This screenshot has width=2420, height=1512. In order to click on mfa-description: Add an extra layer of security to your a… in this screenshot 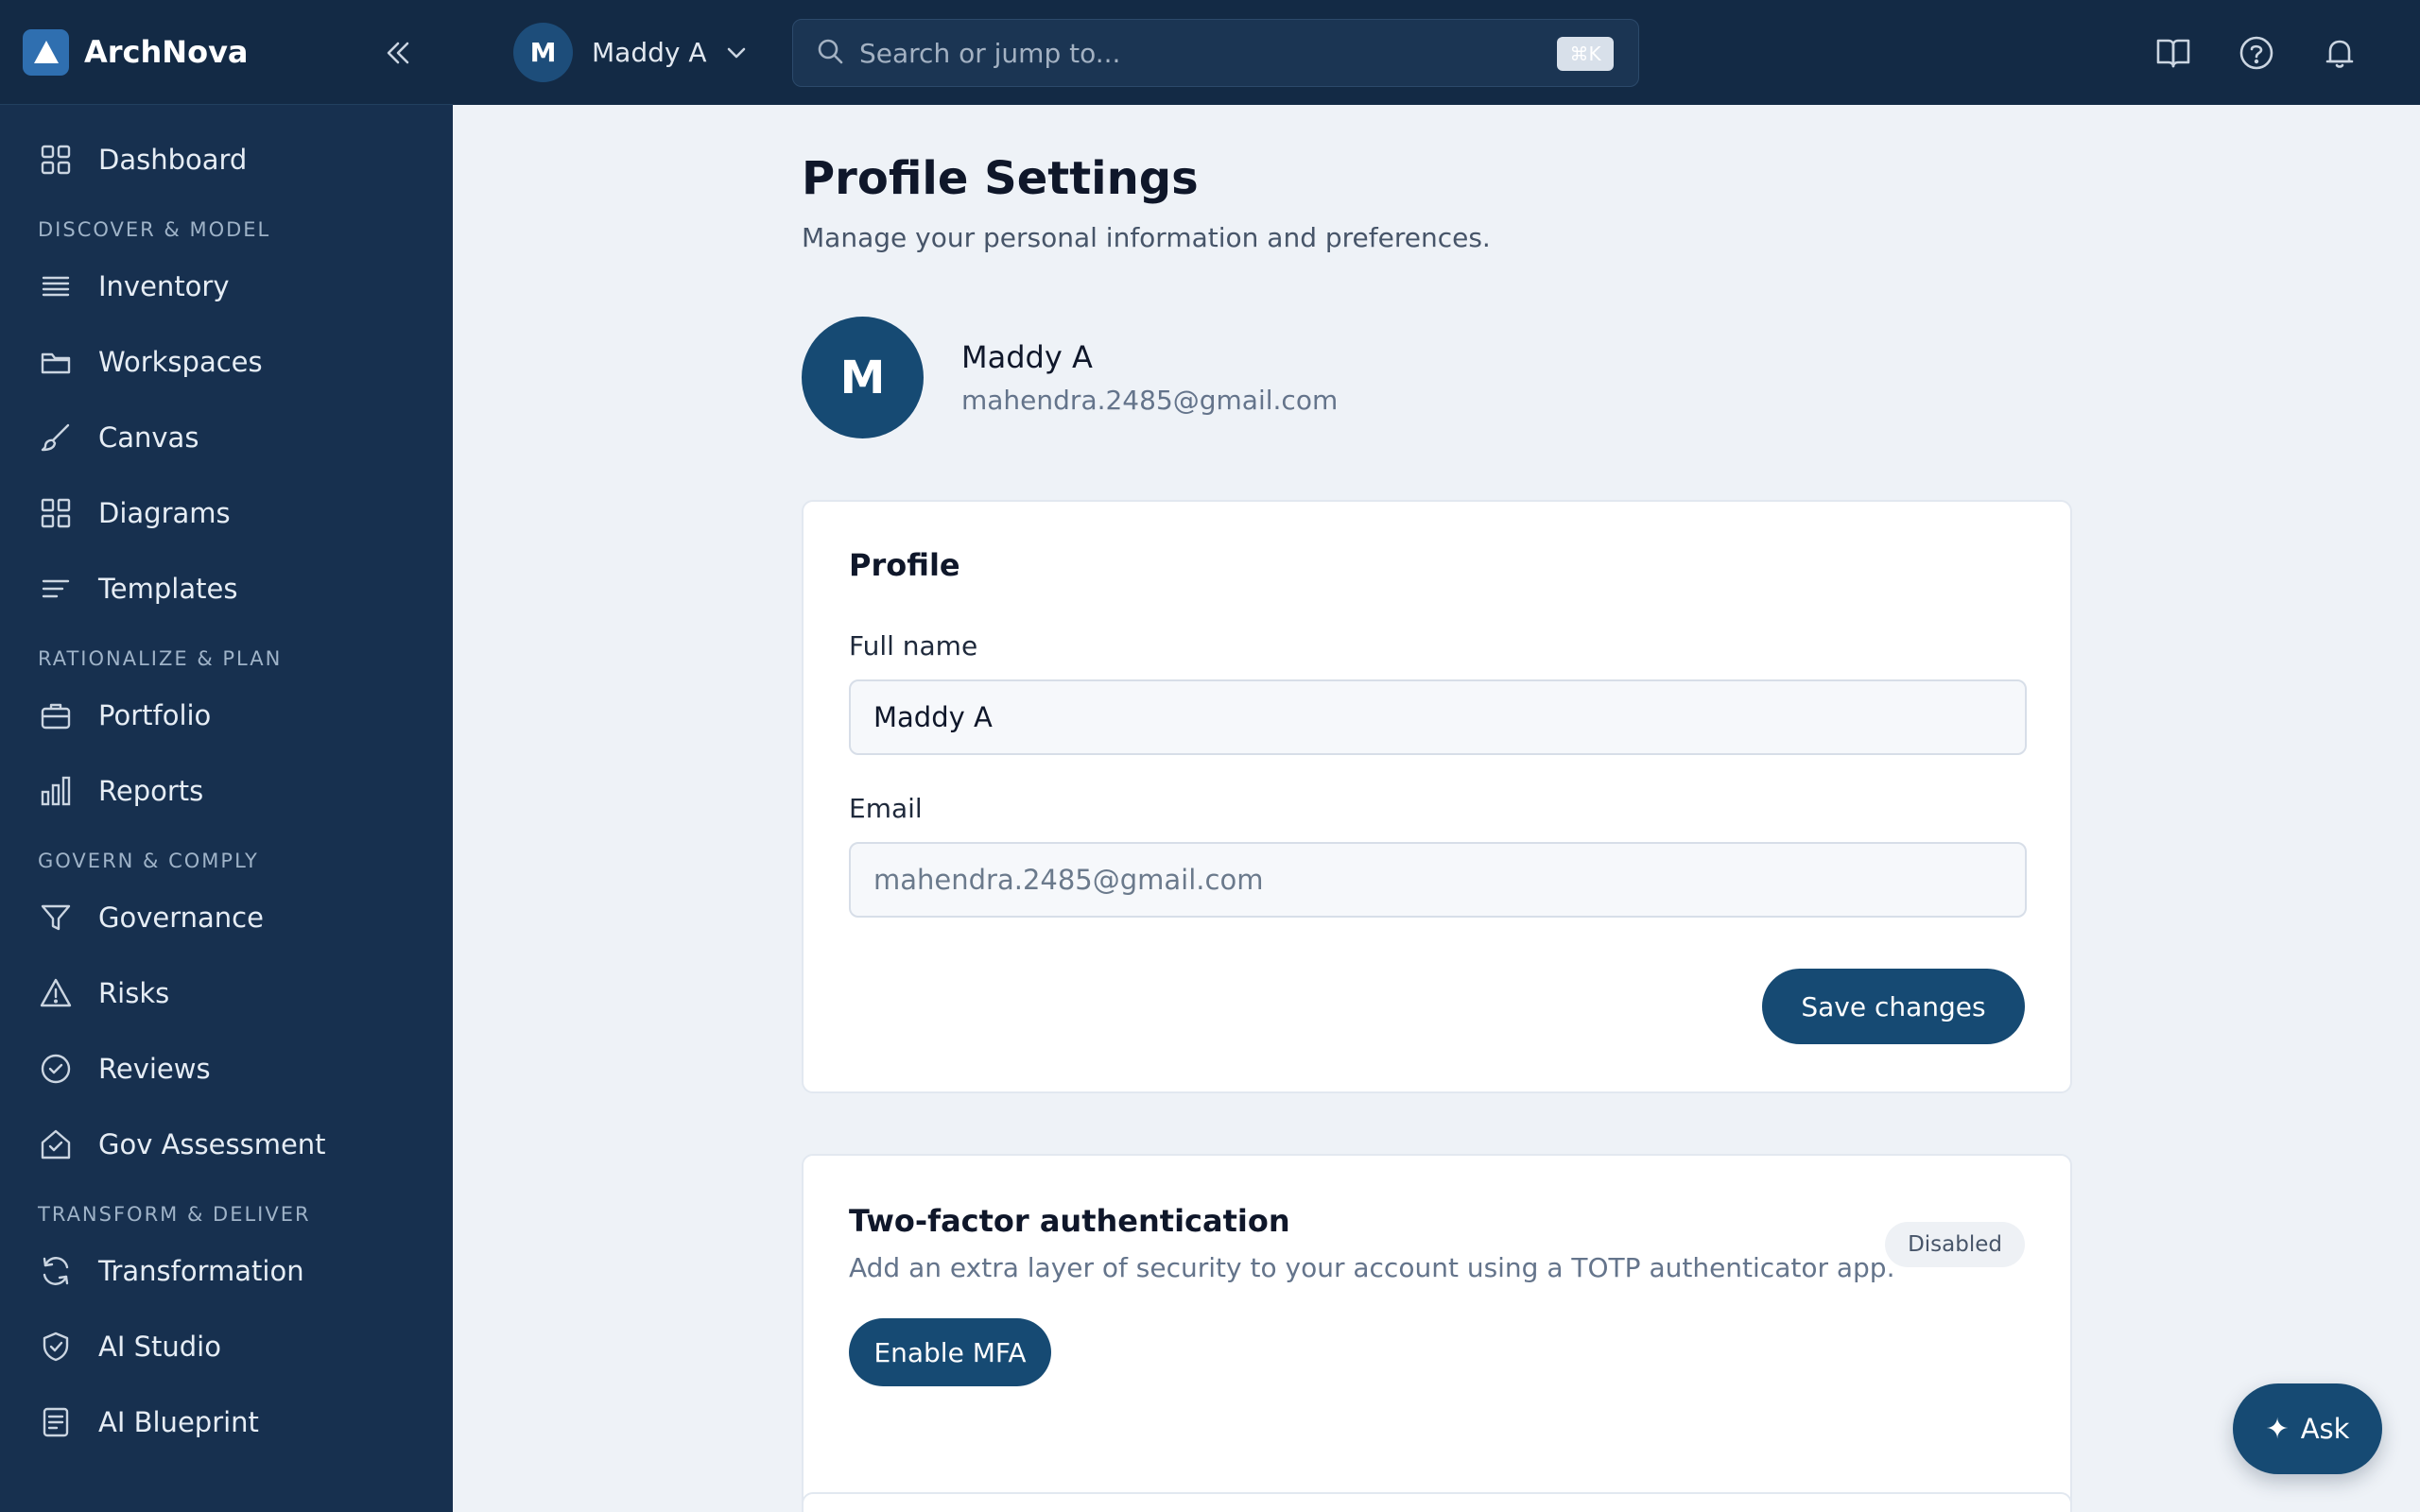, I will do `click(1372, 1267)`.